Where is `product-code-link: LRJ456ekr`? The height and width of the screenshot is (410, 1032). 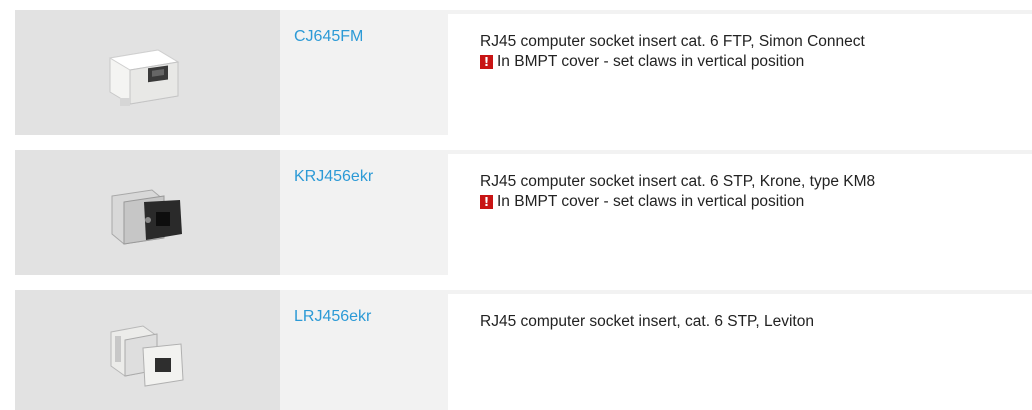 product-code-link: LRJ456ekr is located at coordinates (332, 316).